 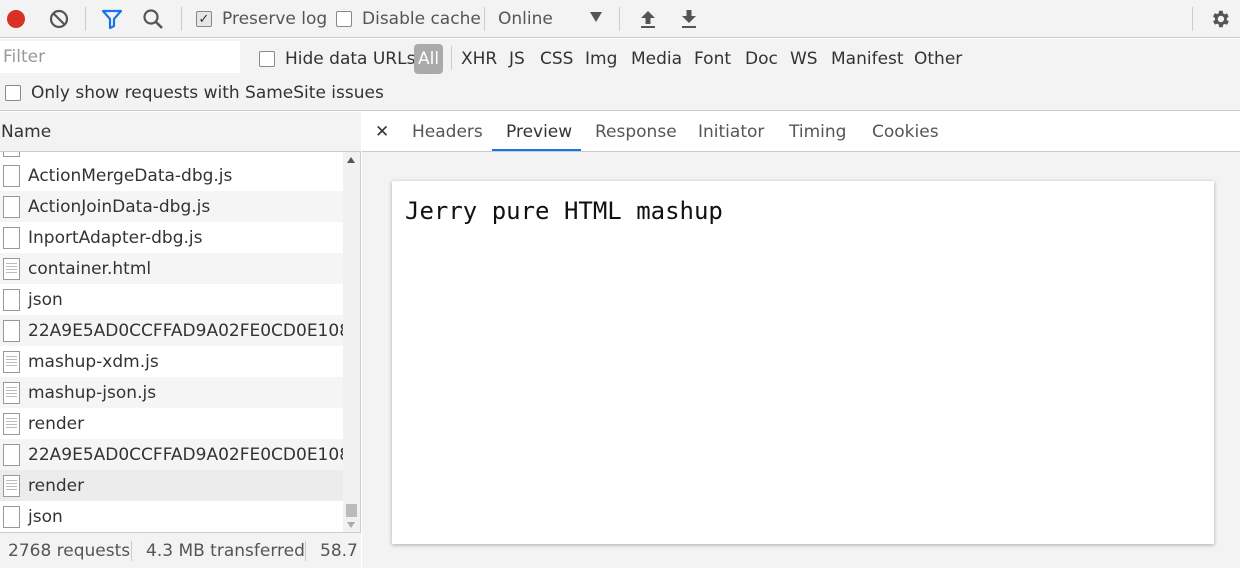 What do you see at coordinates (267, 59) in the screenshot?
I see `hide-data-urls-check-icon` at bounding box center [267, 59].